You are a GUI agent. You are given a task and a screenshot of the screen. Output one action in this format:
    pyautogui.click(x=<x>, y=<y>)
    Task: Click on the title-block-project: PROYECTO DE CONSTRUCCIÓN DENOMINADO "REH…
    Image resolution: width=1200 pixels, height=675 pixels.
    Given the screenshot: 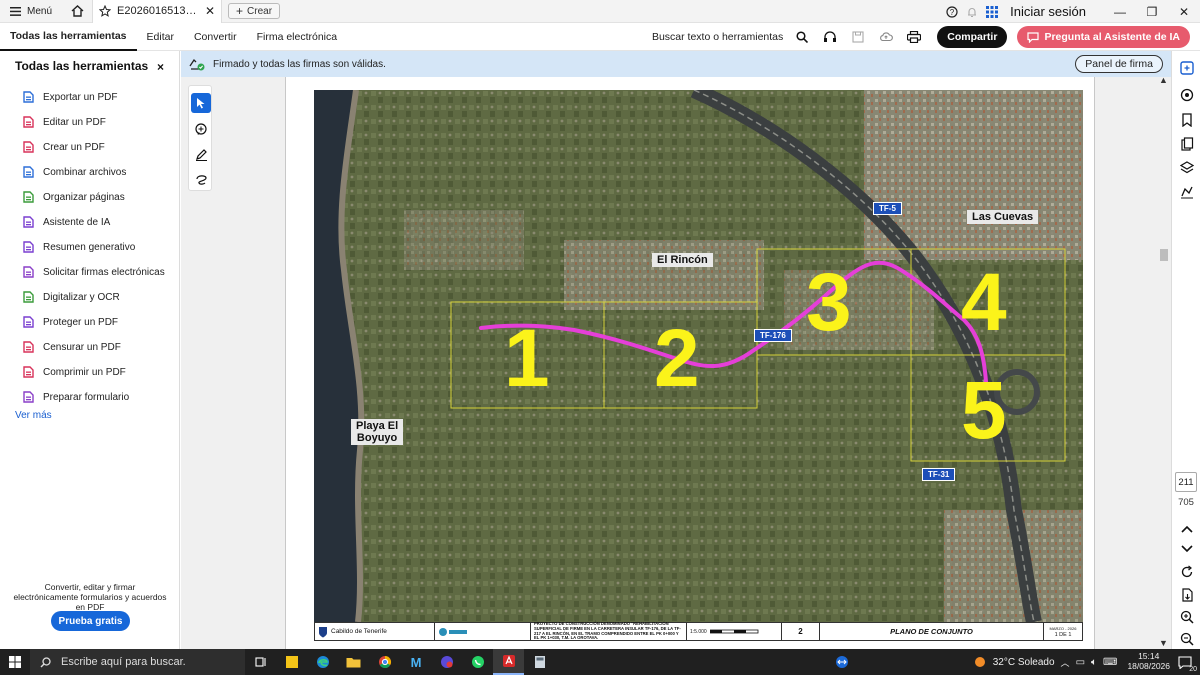 What is the action you would take?
    pyautogui.click(x=609, y=630)
    